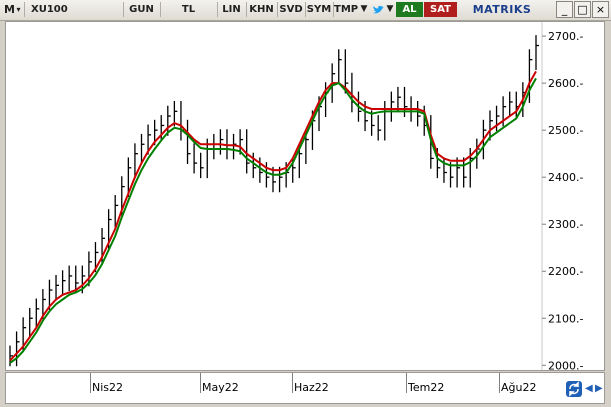 This screenshot has width=611, height=407. I want to click on minimize-button: _, so click(564, 9).